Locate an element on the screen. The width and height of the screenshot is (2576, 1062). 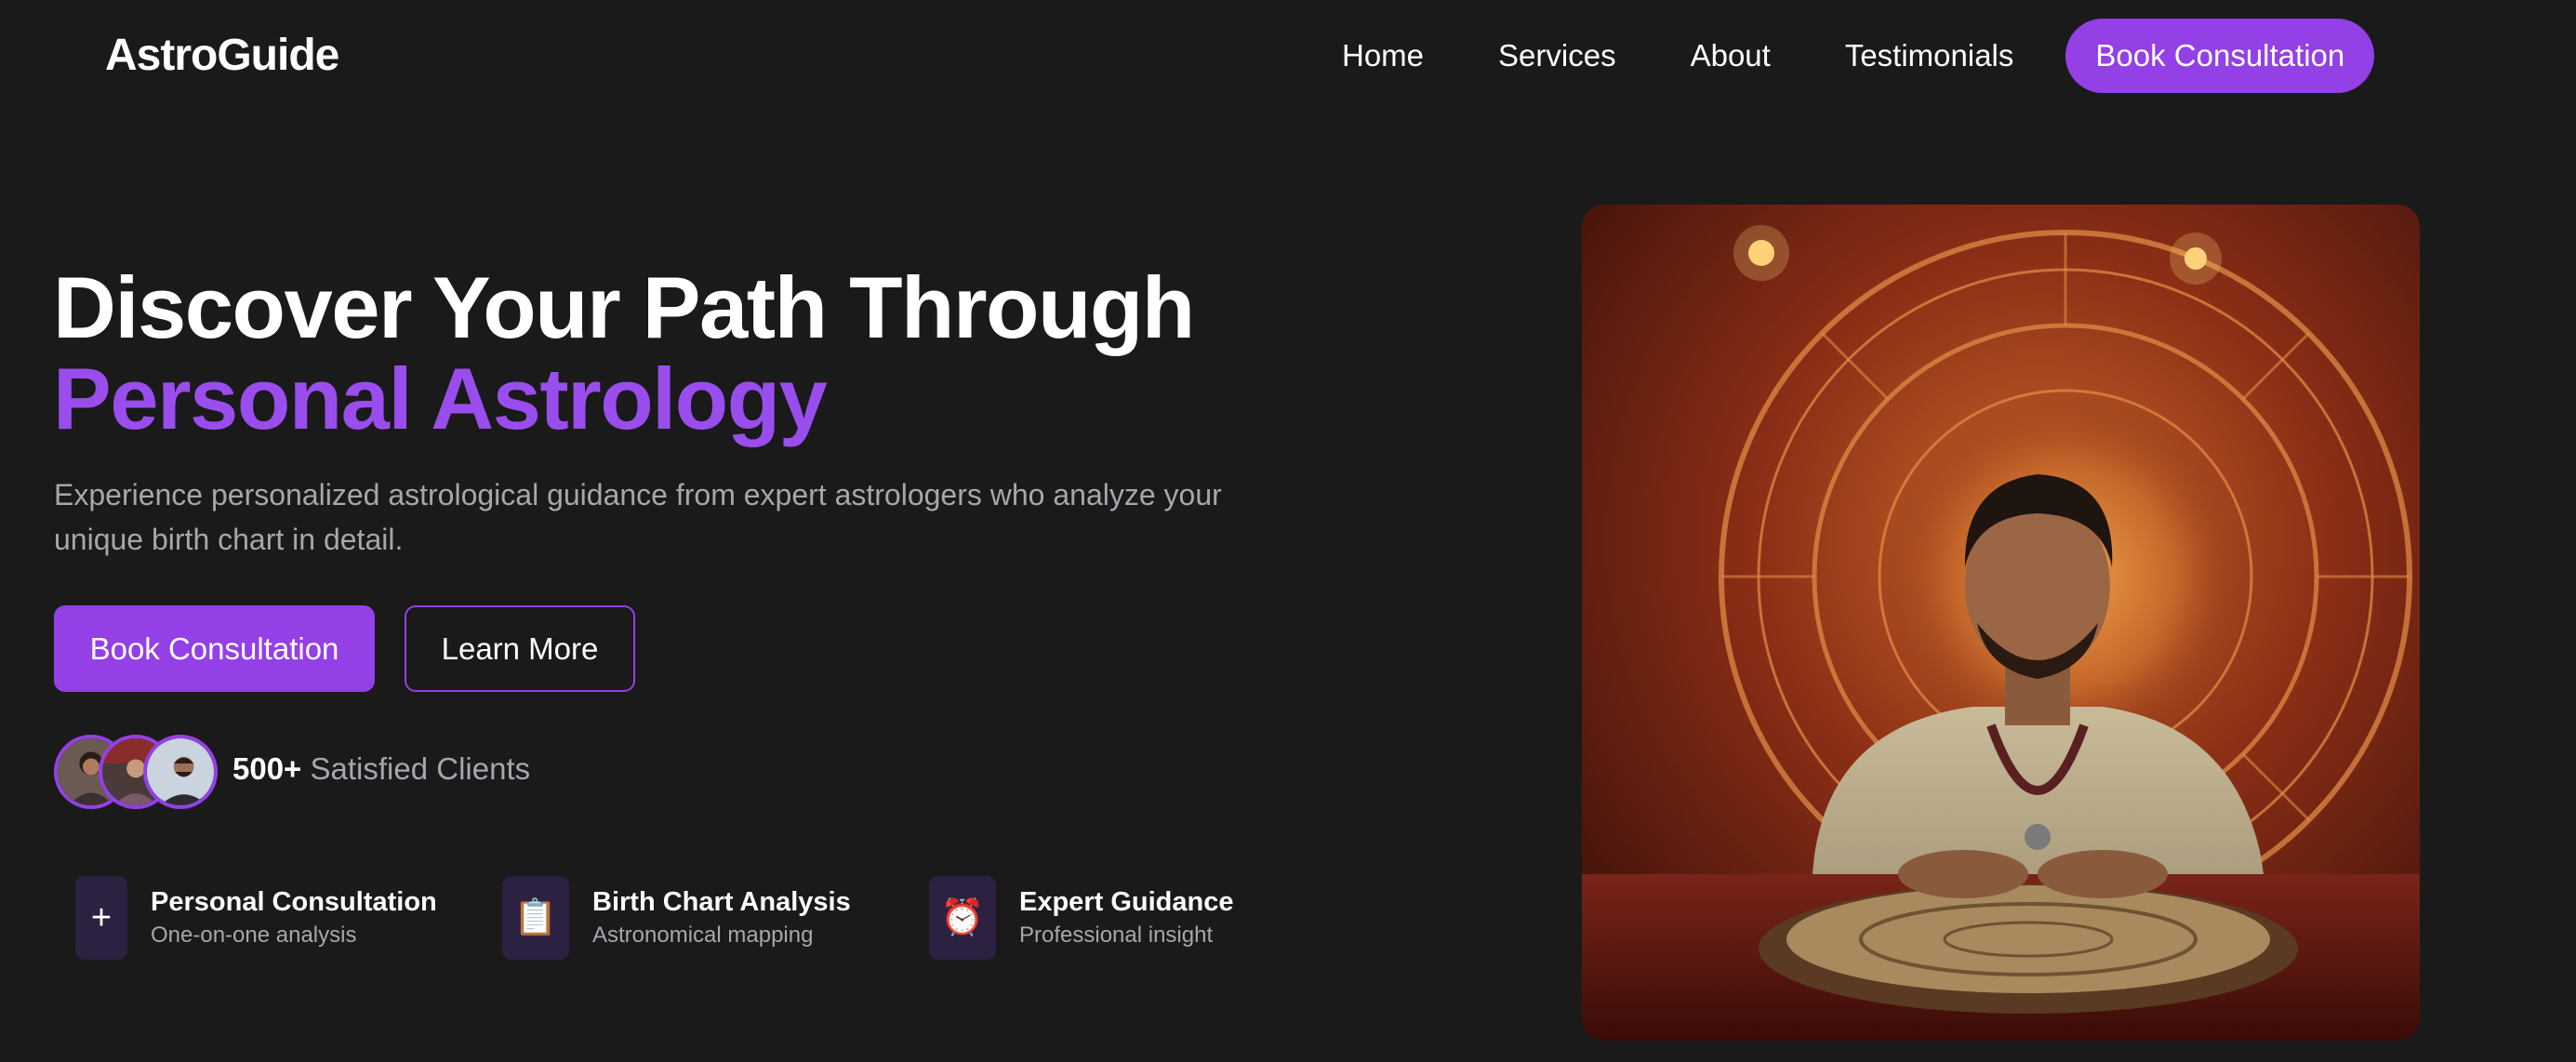
feature-subtitle: One-on-one analysis is located at coordinates (254, 935).